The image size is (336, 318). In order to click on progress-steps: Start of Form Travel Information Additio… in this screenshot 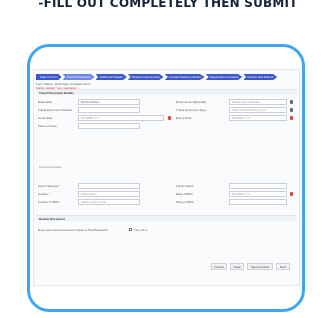, I will do `click(157, 77)`.